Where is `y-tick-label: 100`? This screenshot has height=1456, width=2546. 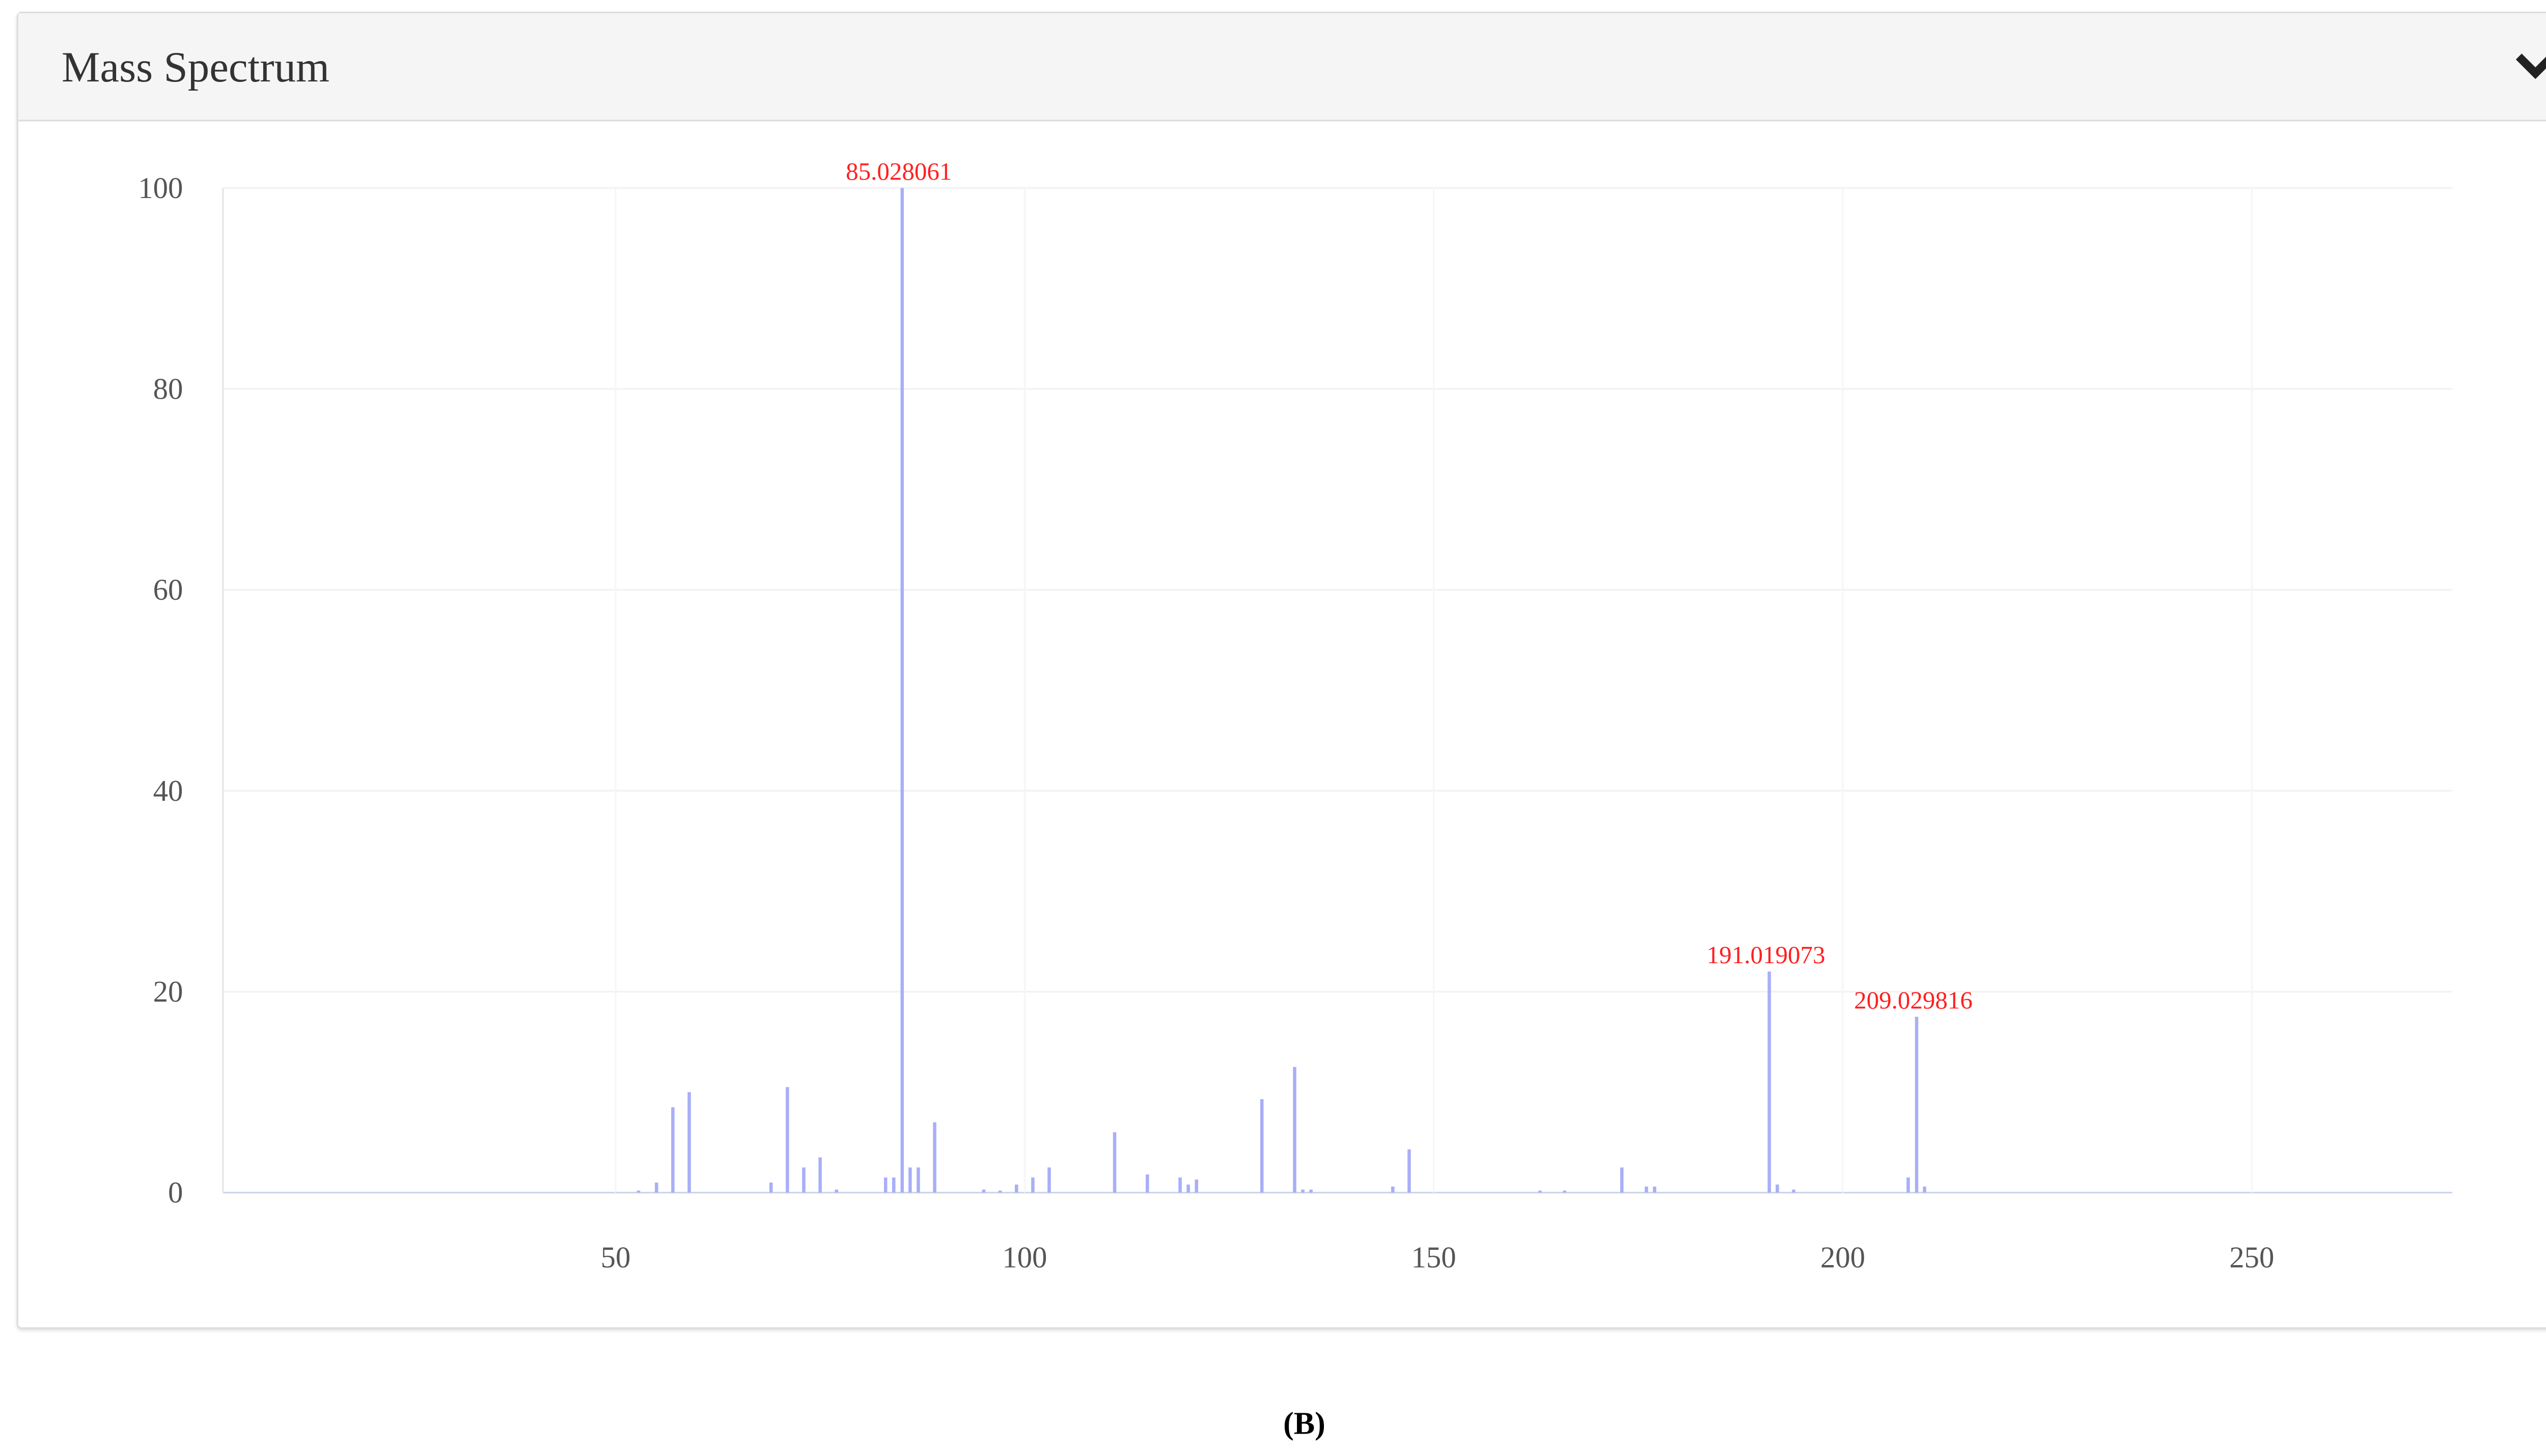 y-tick-label: 100 is located at coordinates (160, 188).